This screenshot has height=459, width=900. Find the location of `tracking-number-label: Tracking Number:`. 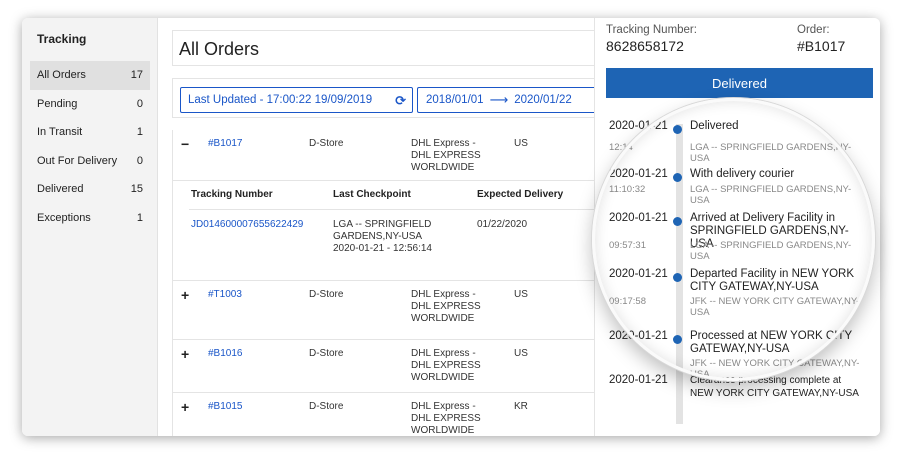

tracking-number-label: Tracking Number: is located at coordinates (651, 30).